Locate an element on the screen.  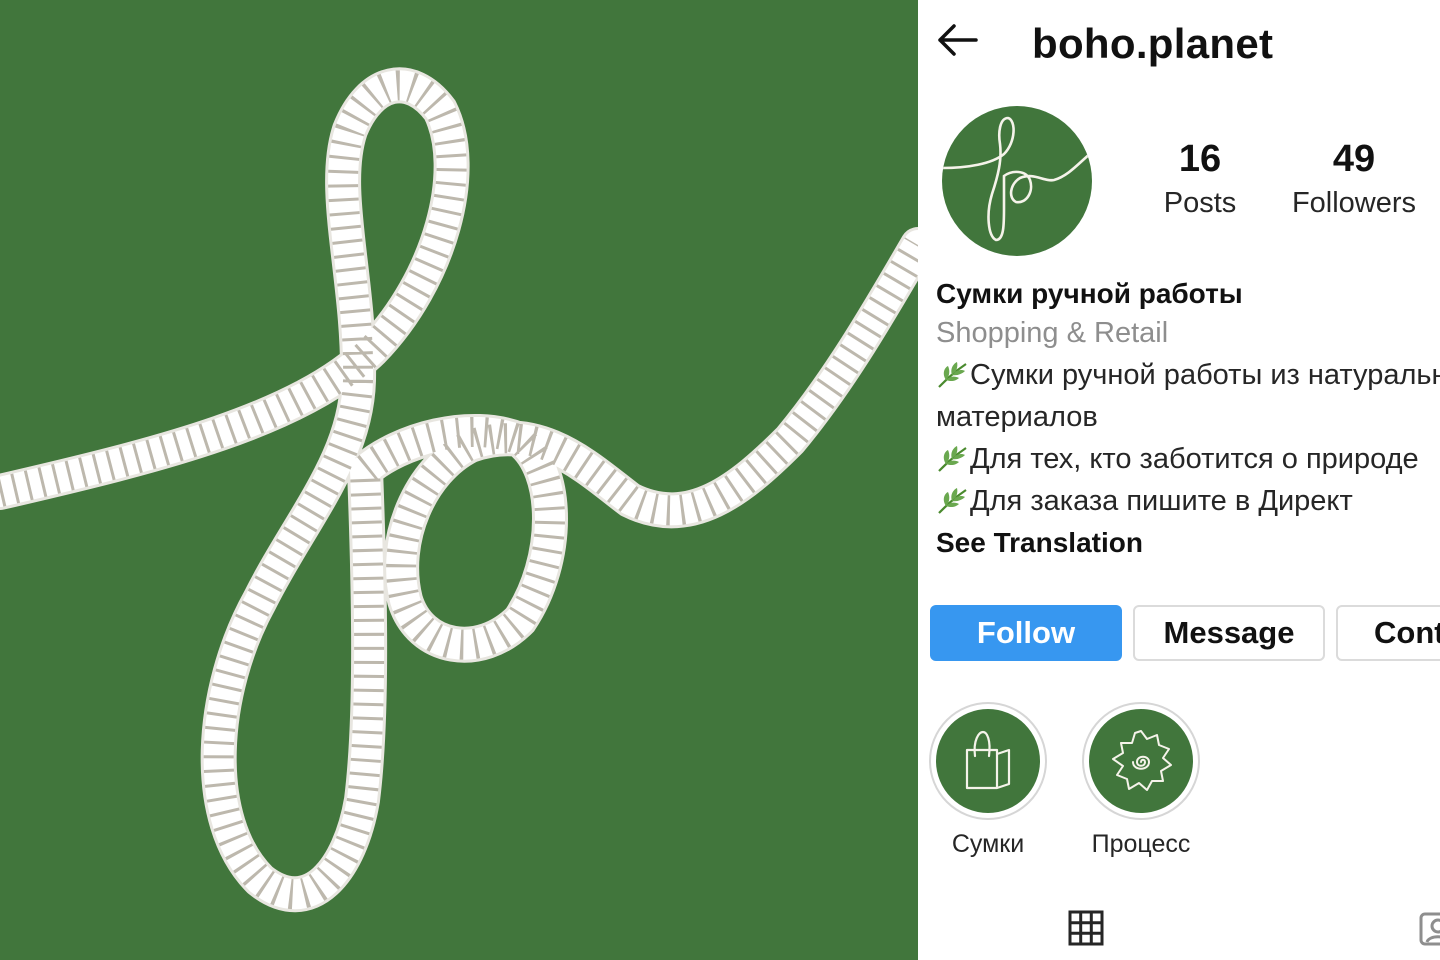
grid-icon is located at coordinates (1086, 928).